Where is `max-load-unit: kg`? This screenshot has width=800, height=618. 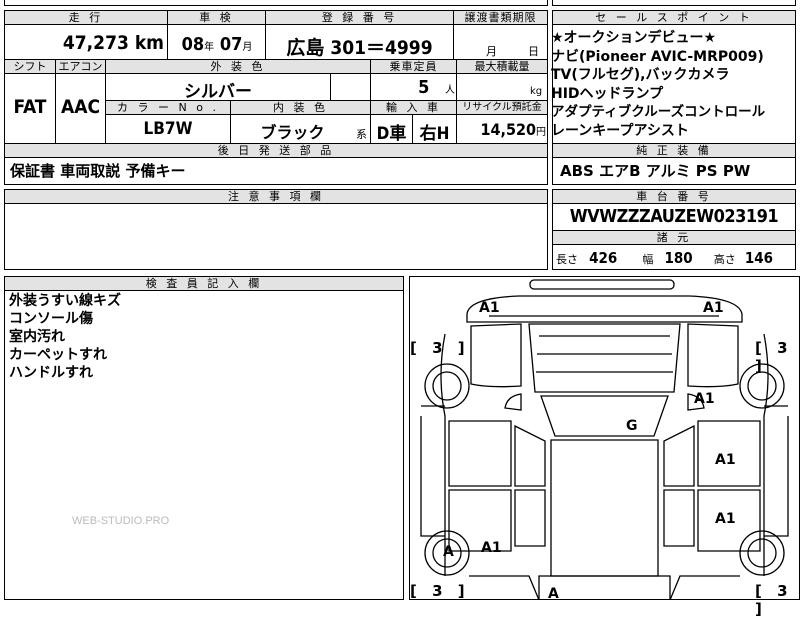 max-load-unit: kg is located at coordinates (536, 91).